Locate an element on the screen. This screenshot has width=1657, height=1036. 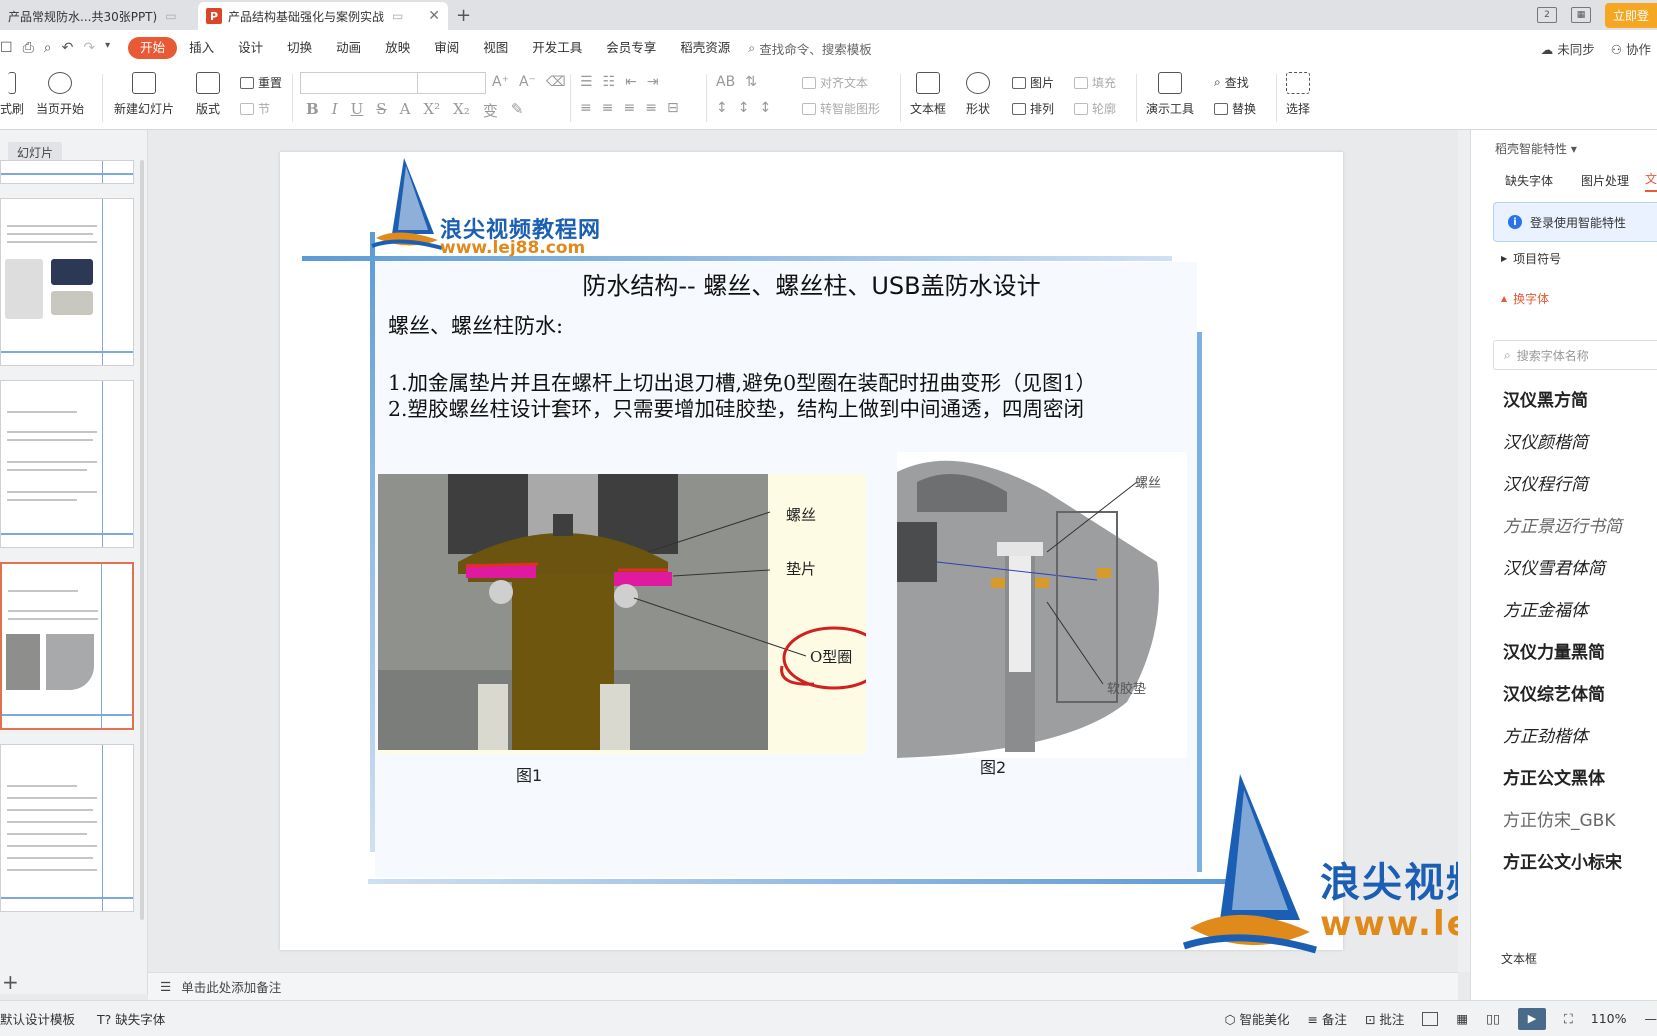
highlight-icon: ✎ is located at coordinates (517, 110).